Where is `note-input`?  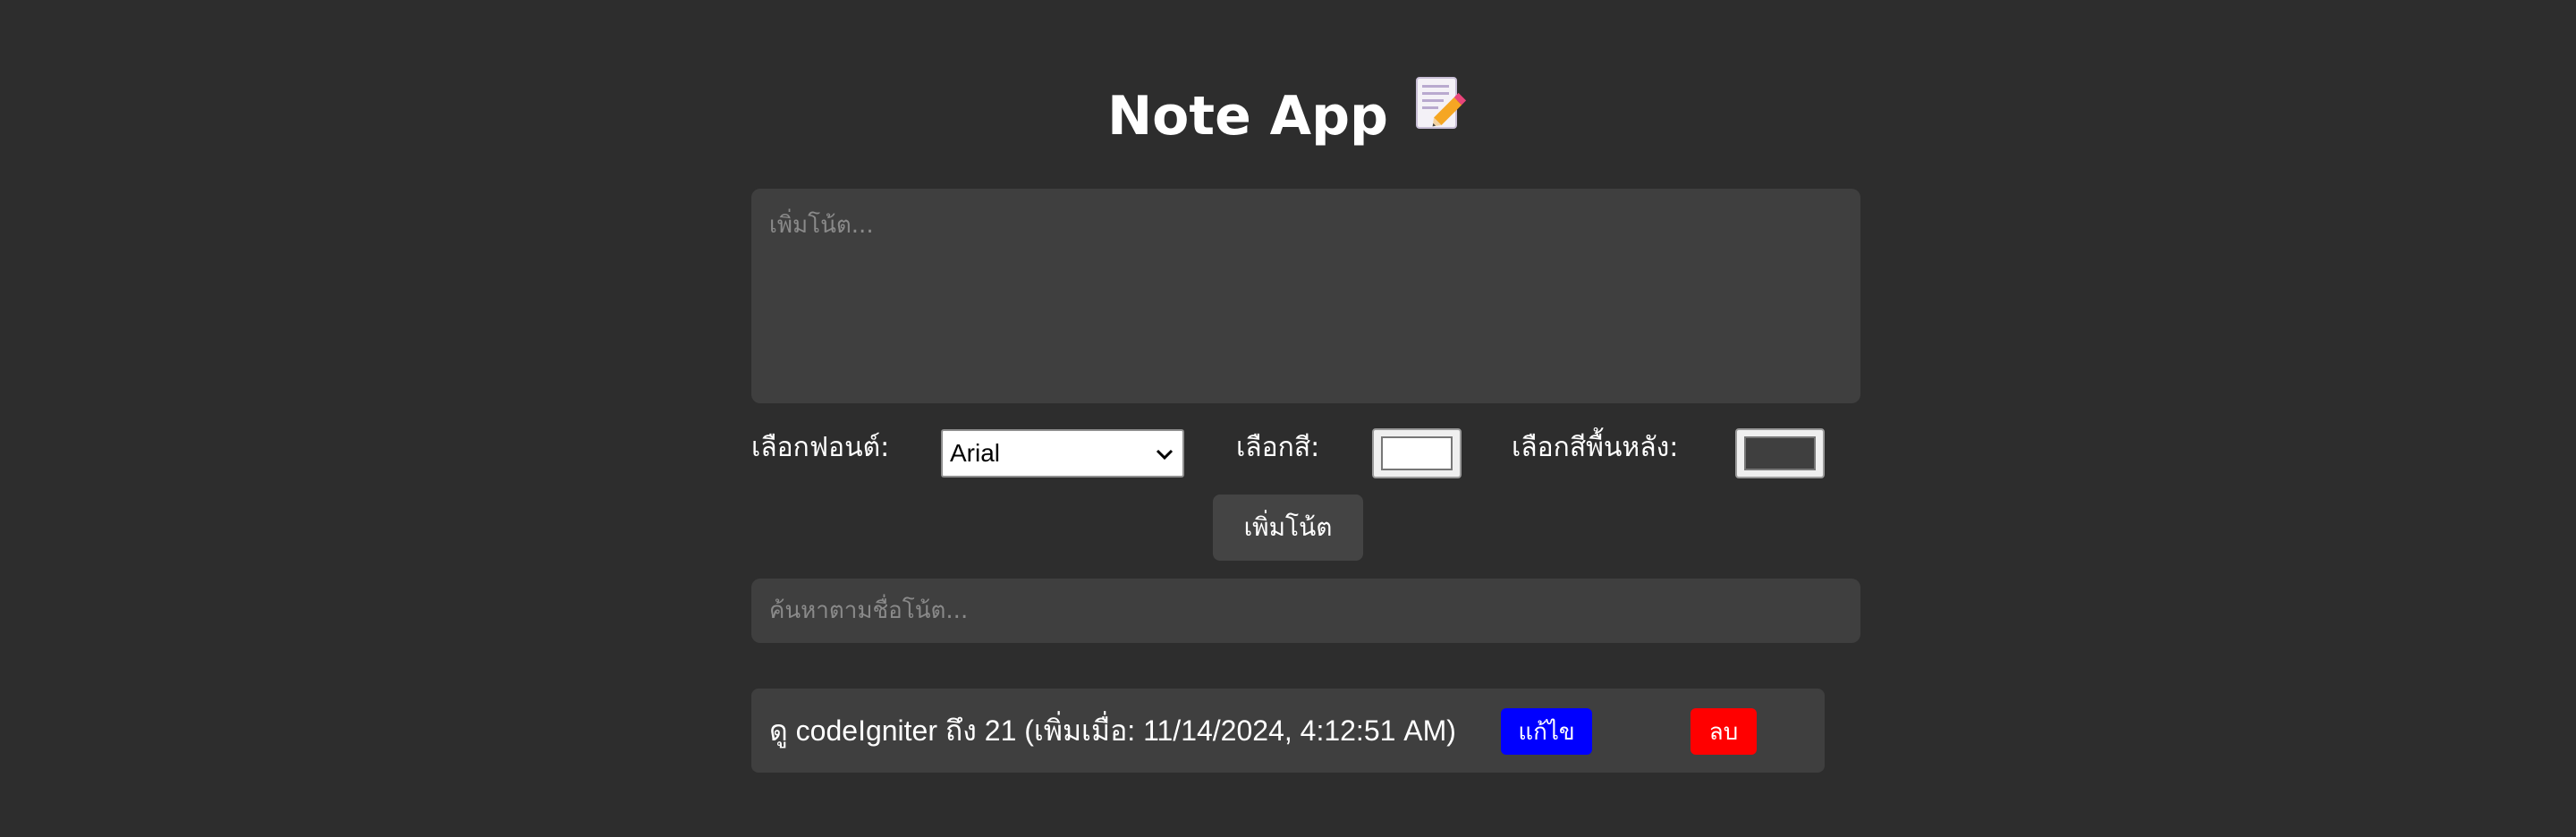 note-input is located at coordinates (1305, 296).